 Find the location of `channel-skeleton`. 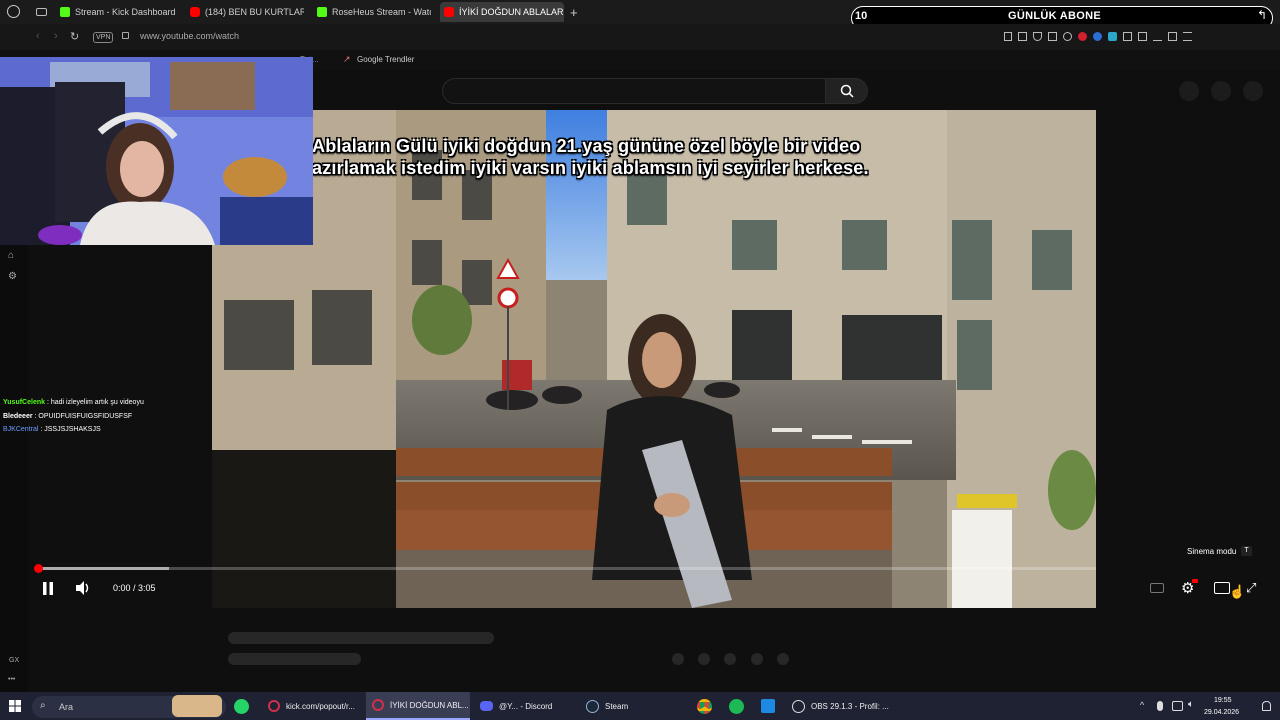

channel-skeleton is located at coordinates (294, 659).